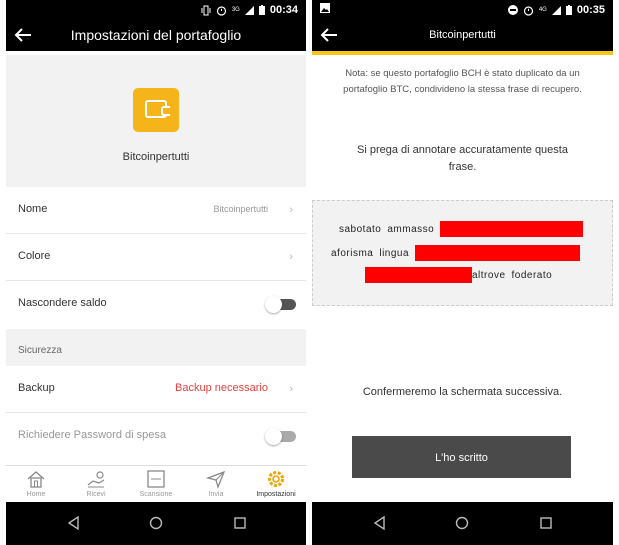  I want to click on tab-settings: Impostazioni, so click(276, 483).